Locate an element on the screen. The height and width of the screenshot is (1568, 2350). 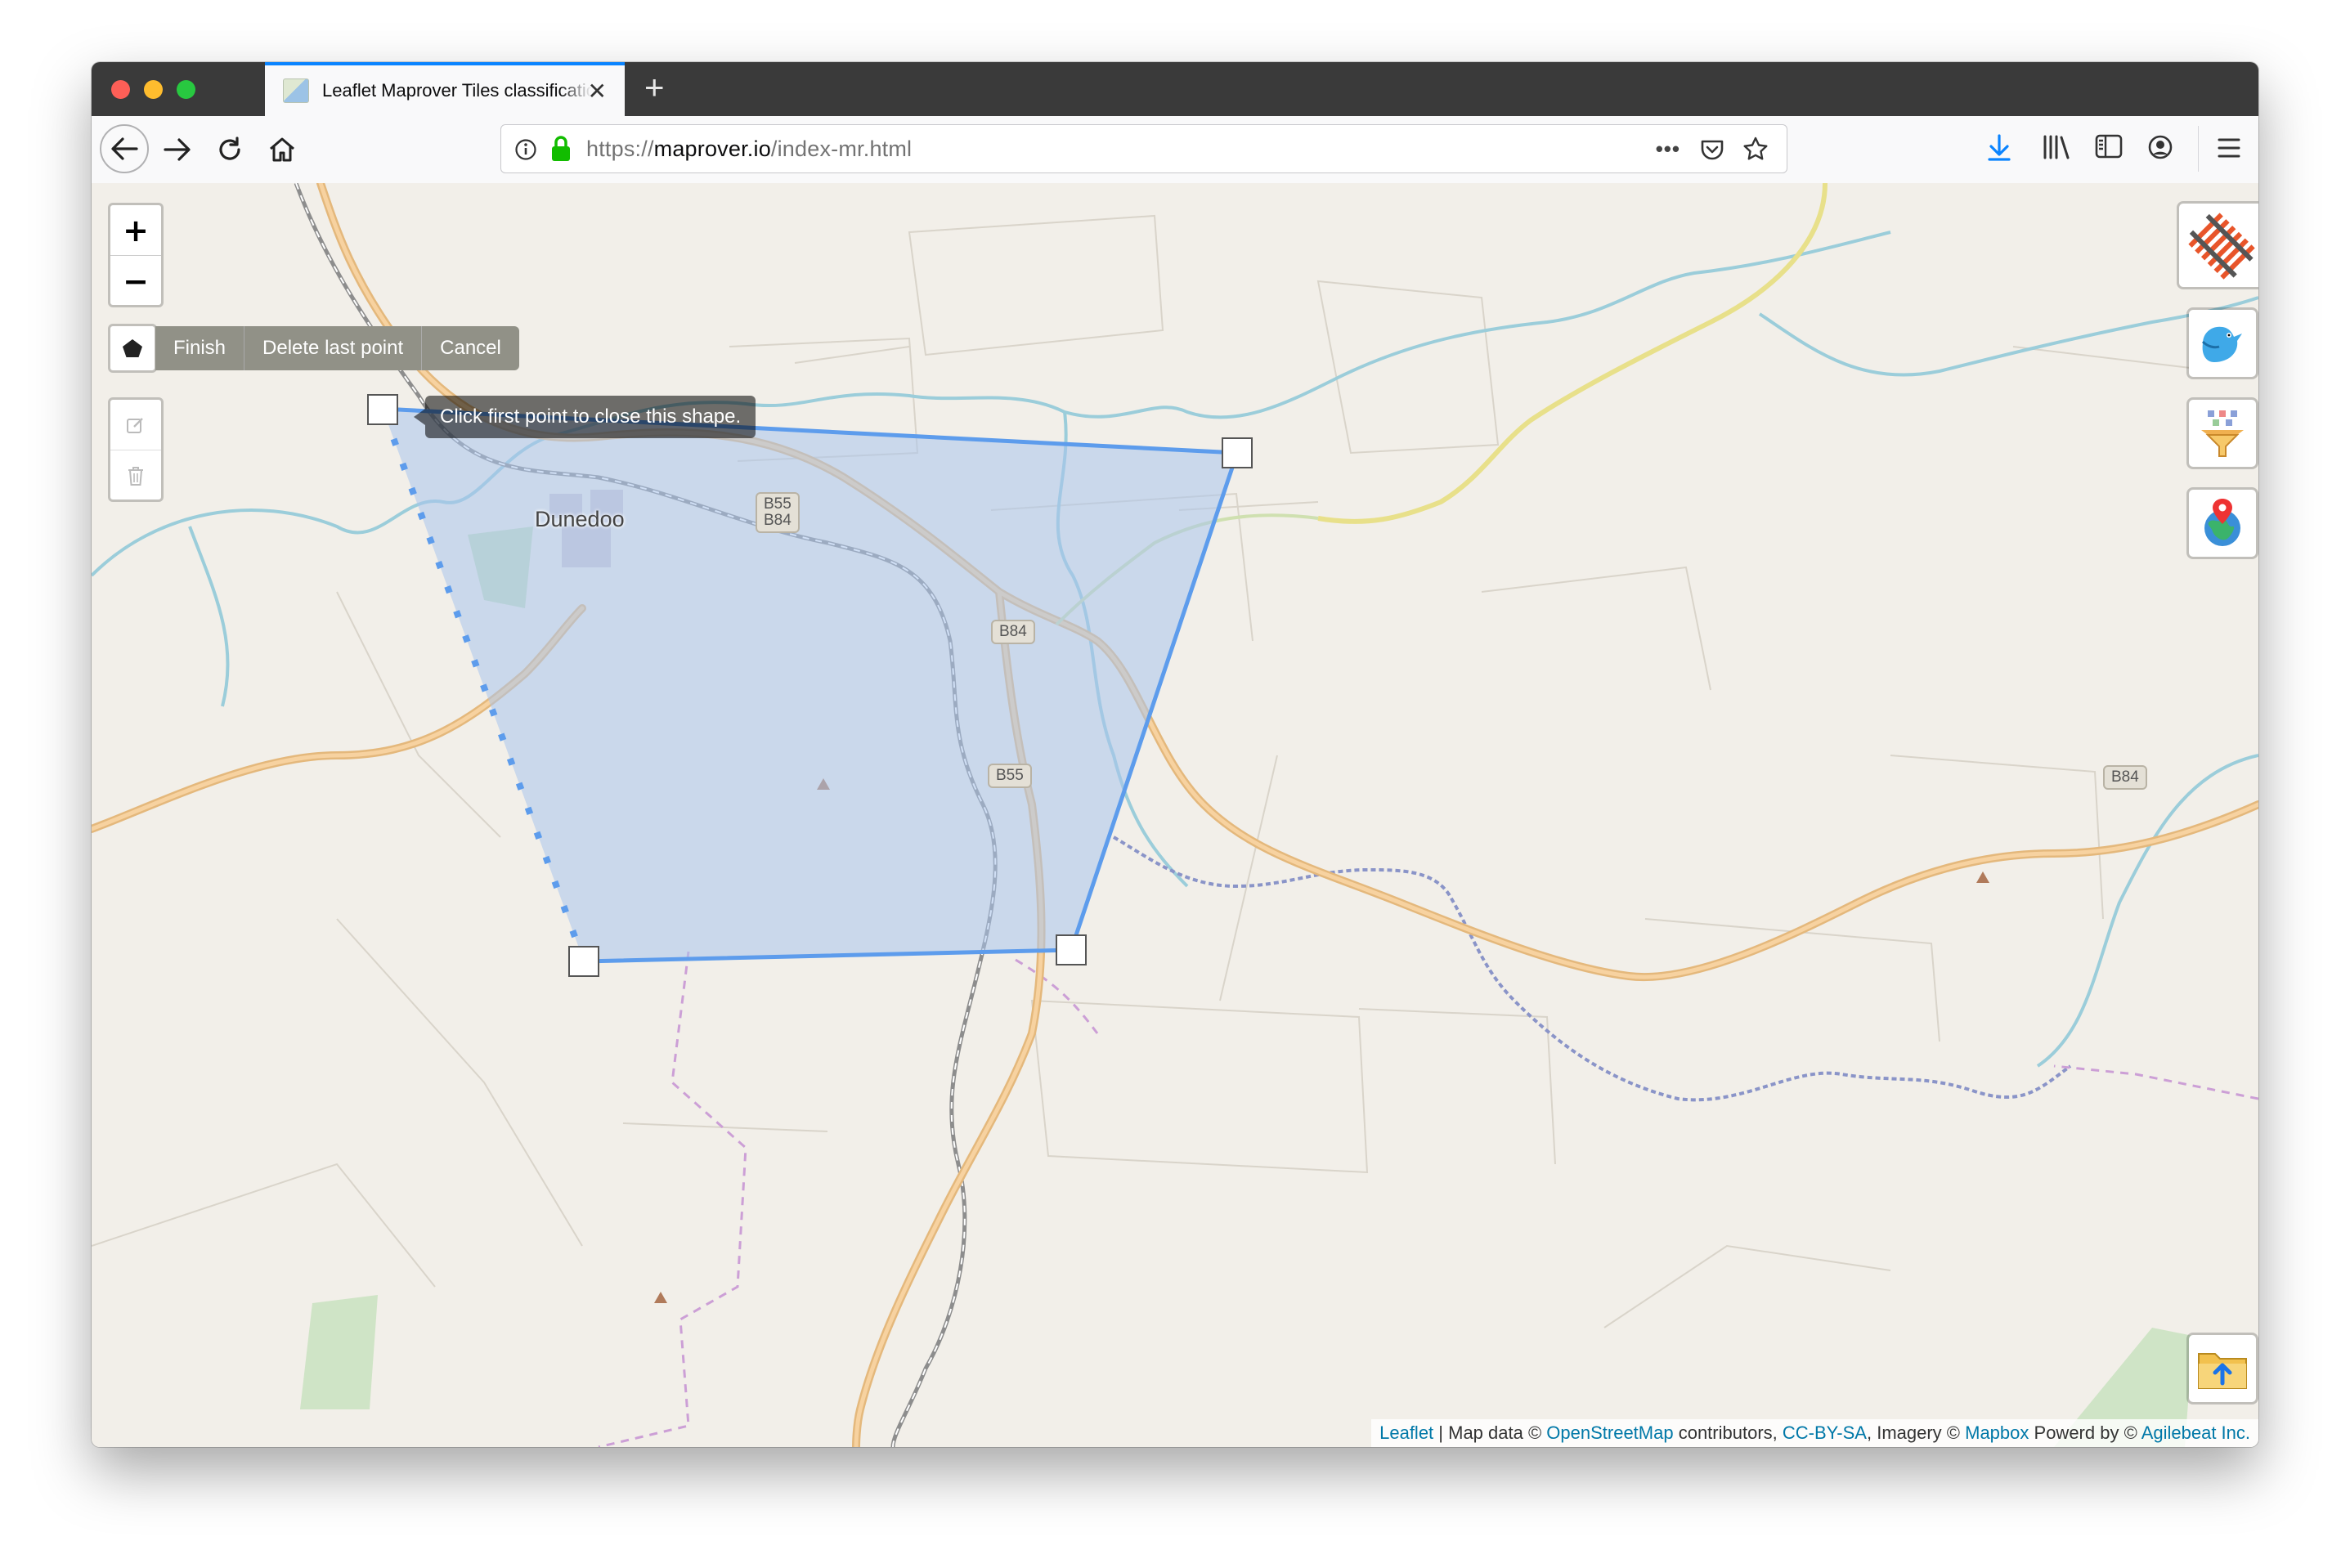
draw-polygon-button is located at coordinates (132, 349).